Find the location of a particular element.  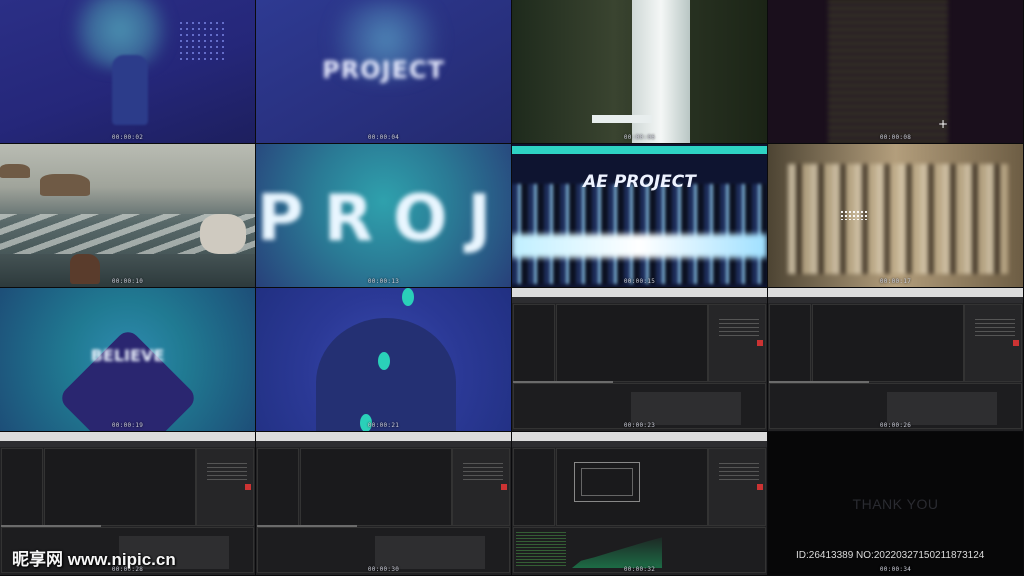

frame-10: 00:00:21 is located at coordinates (383, 359).